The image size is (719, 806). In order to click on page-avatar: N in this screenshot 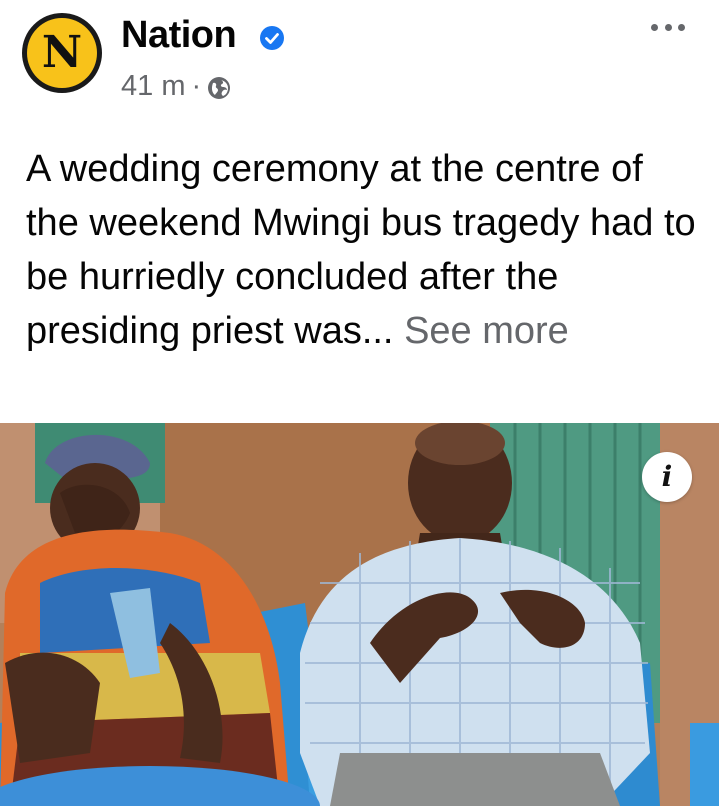, I will do `click(62, 53)`.